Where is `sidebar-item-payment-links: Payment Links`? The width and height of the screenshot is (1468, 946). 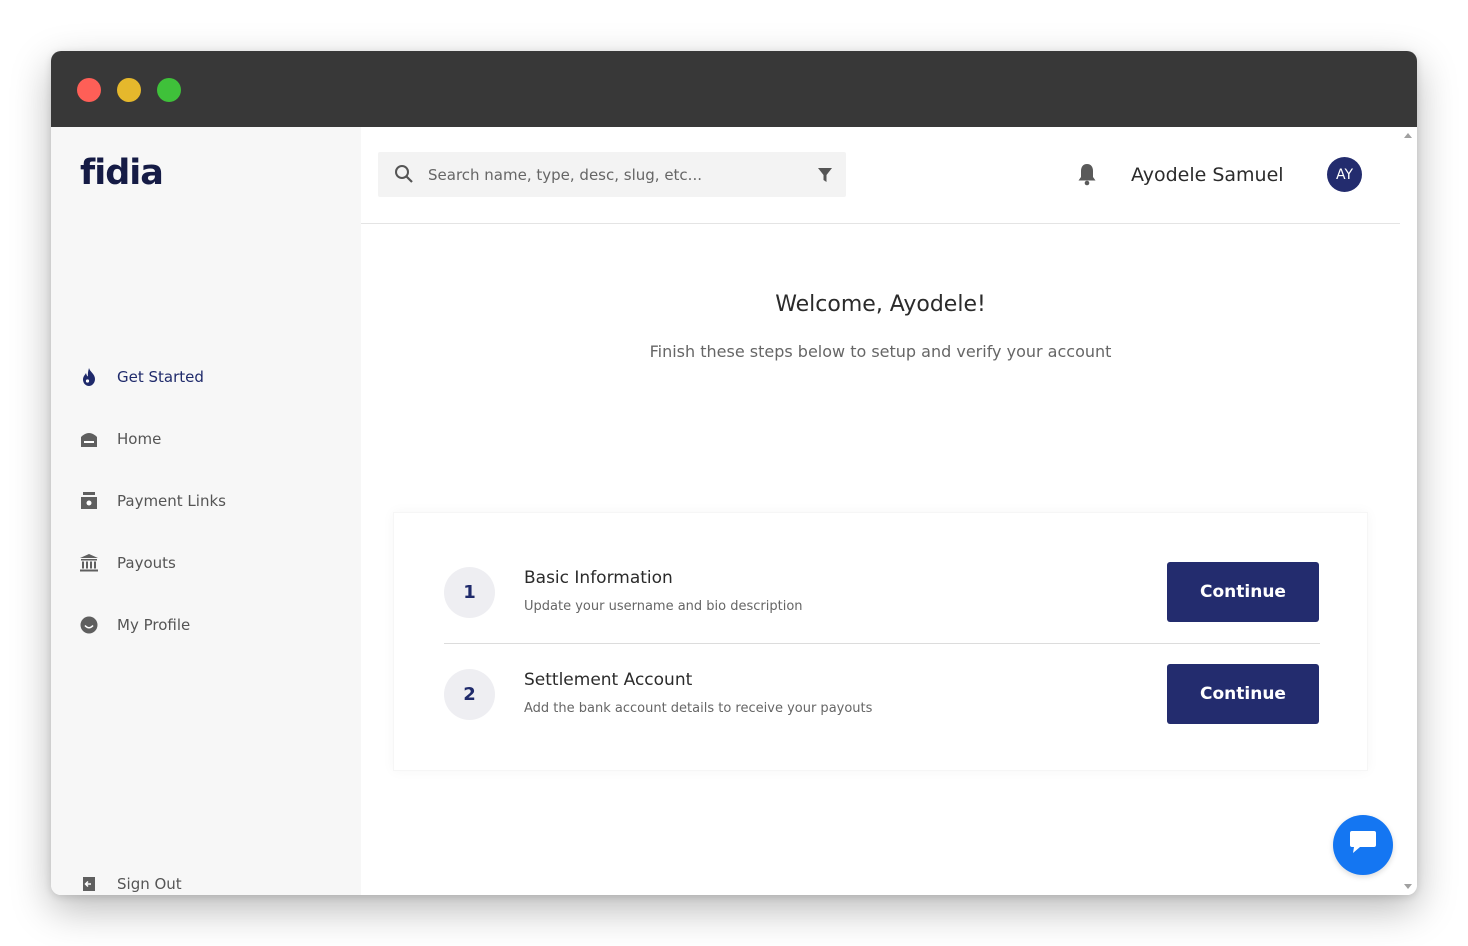
sidebar-item-payment-links: Payment Links is located at coordinates (204, 501).